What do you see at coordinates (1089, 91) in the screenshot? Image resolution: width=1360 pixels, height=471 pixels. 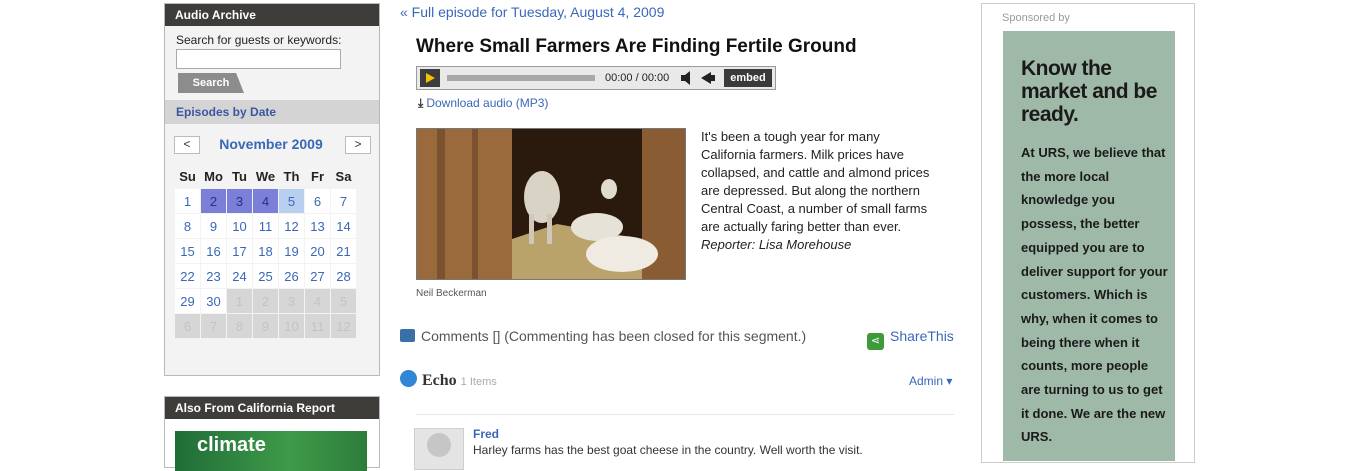 I see `ad-headline: Know the market and be ready.` at bounding box center [1089, 91].